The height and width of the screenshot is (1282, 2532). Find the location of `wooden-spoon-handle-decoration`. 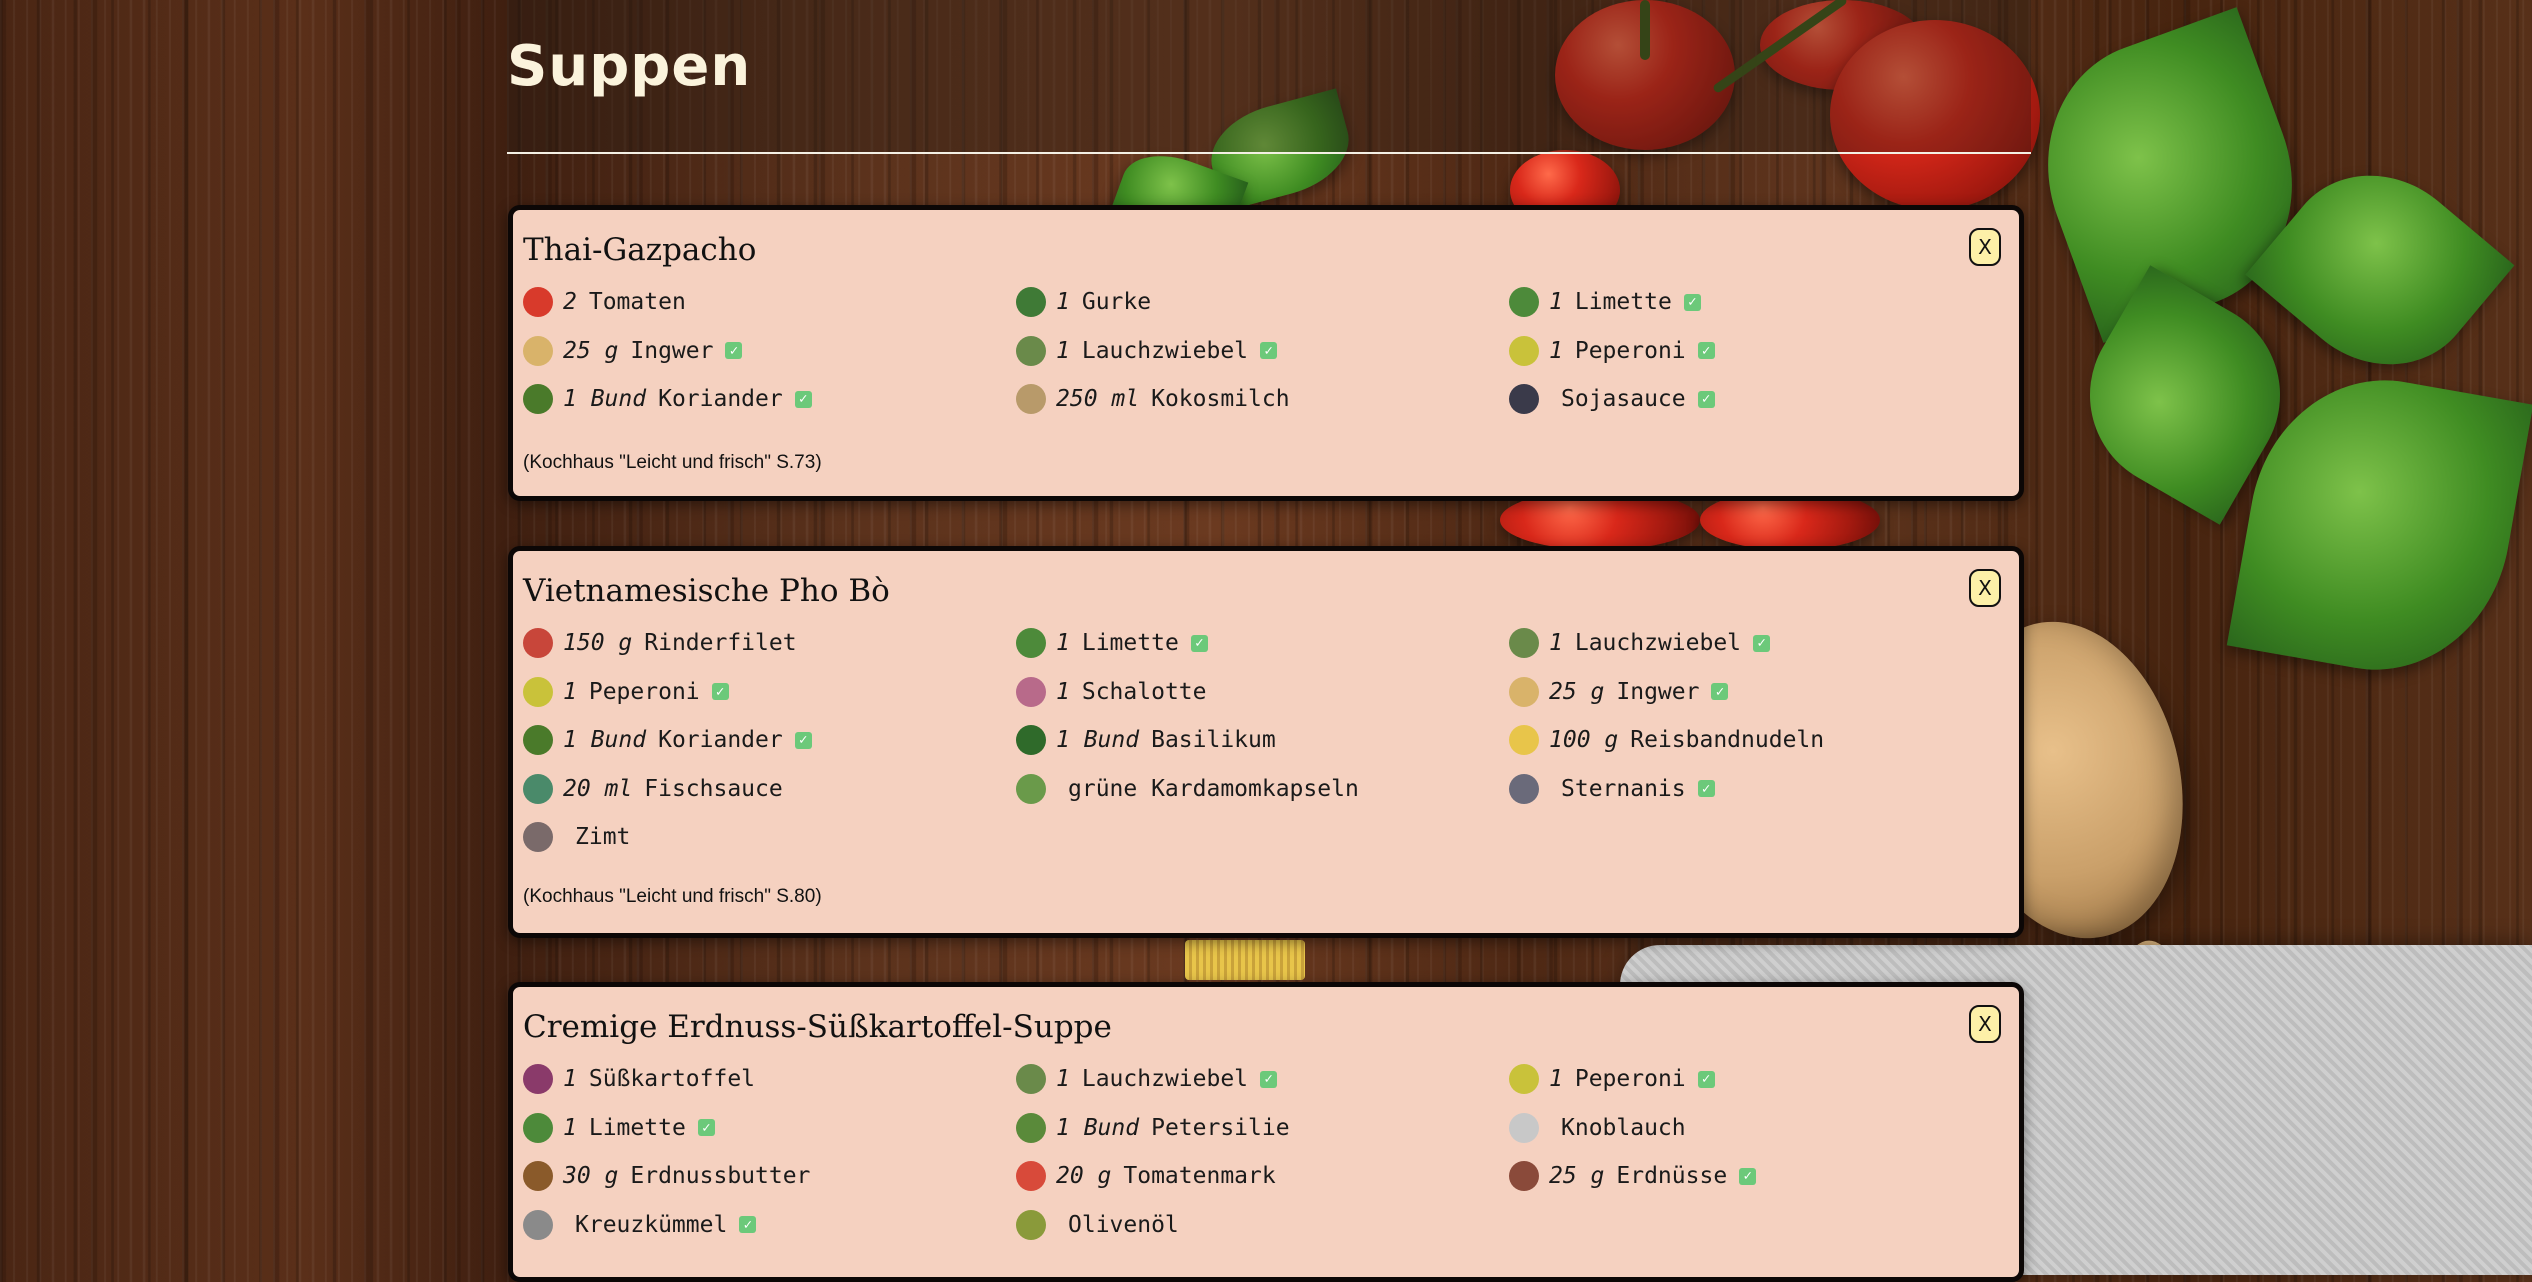

wooden-spoon-handle-decoration is located at coordinates (2324, 1082).